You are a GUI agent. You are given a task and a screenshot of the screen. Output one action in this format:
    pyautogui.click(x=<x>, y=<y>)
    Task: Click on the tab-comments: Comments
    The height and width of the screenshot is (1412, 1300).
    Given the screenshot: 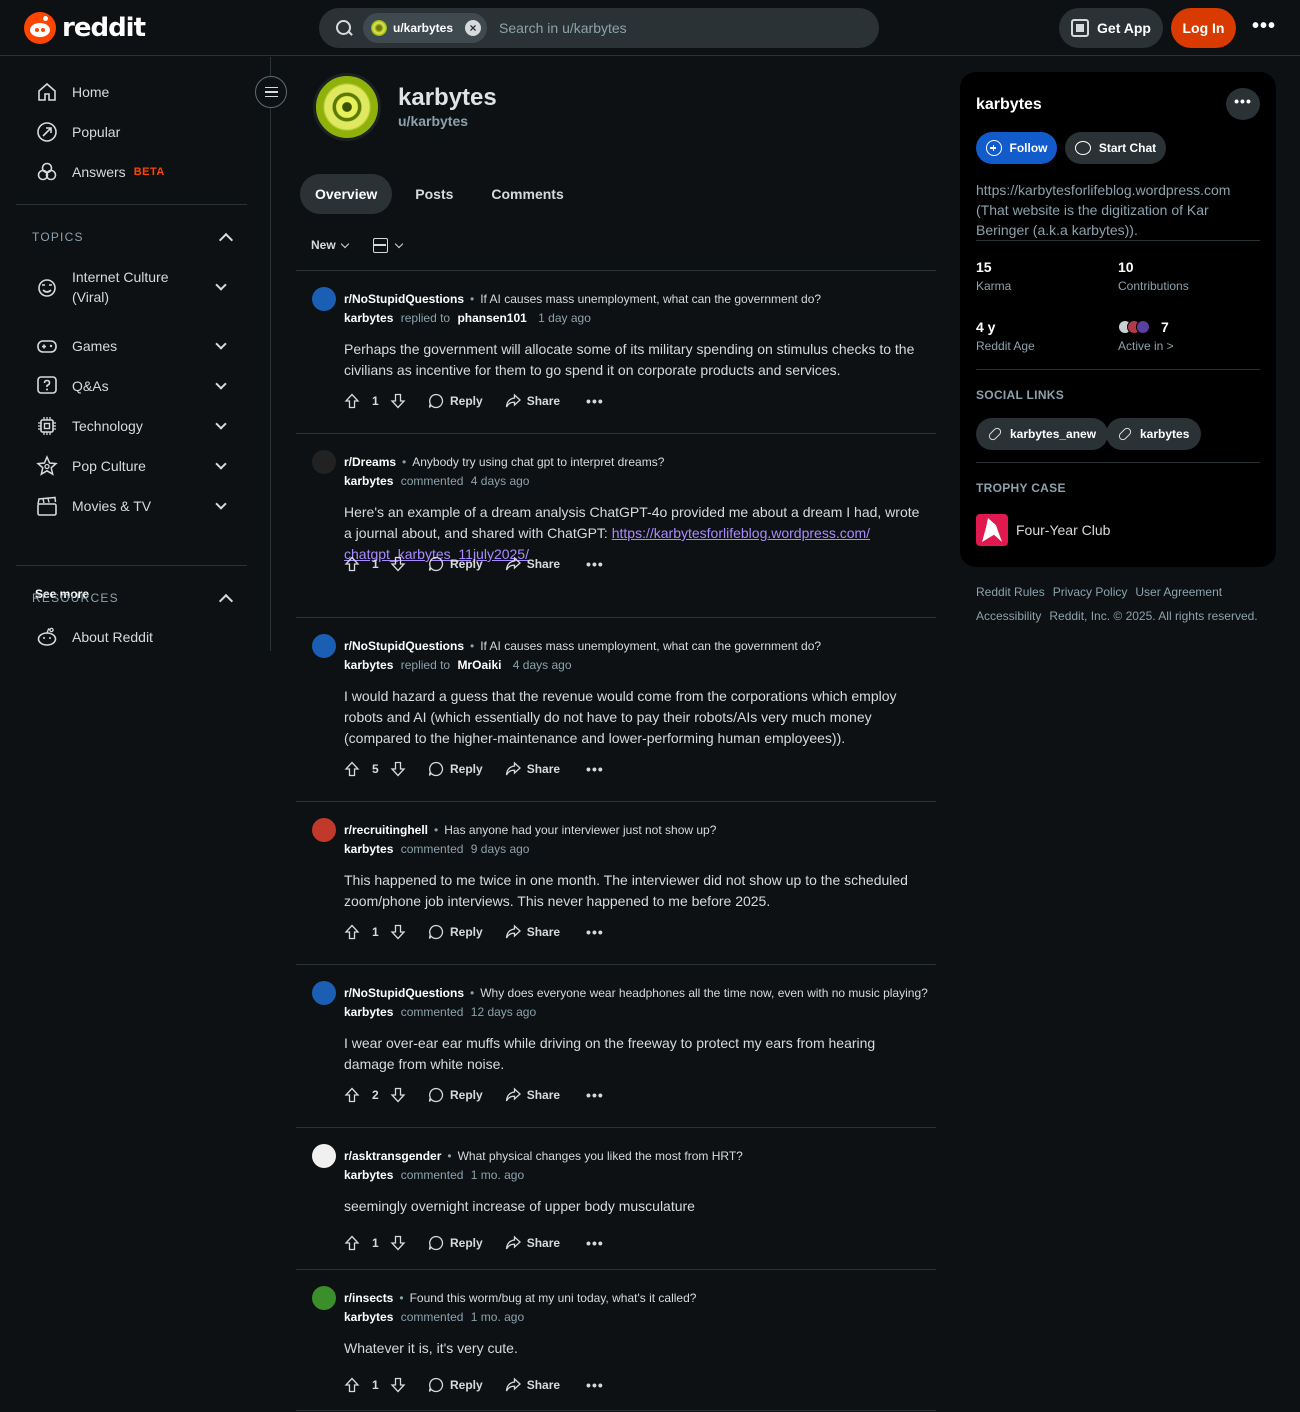 What is the action you would take?
    pyautogui.click(x=527, y=194)
    